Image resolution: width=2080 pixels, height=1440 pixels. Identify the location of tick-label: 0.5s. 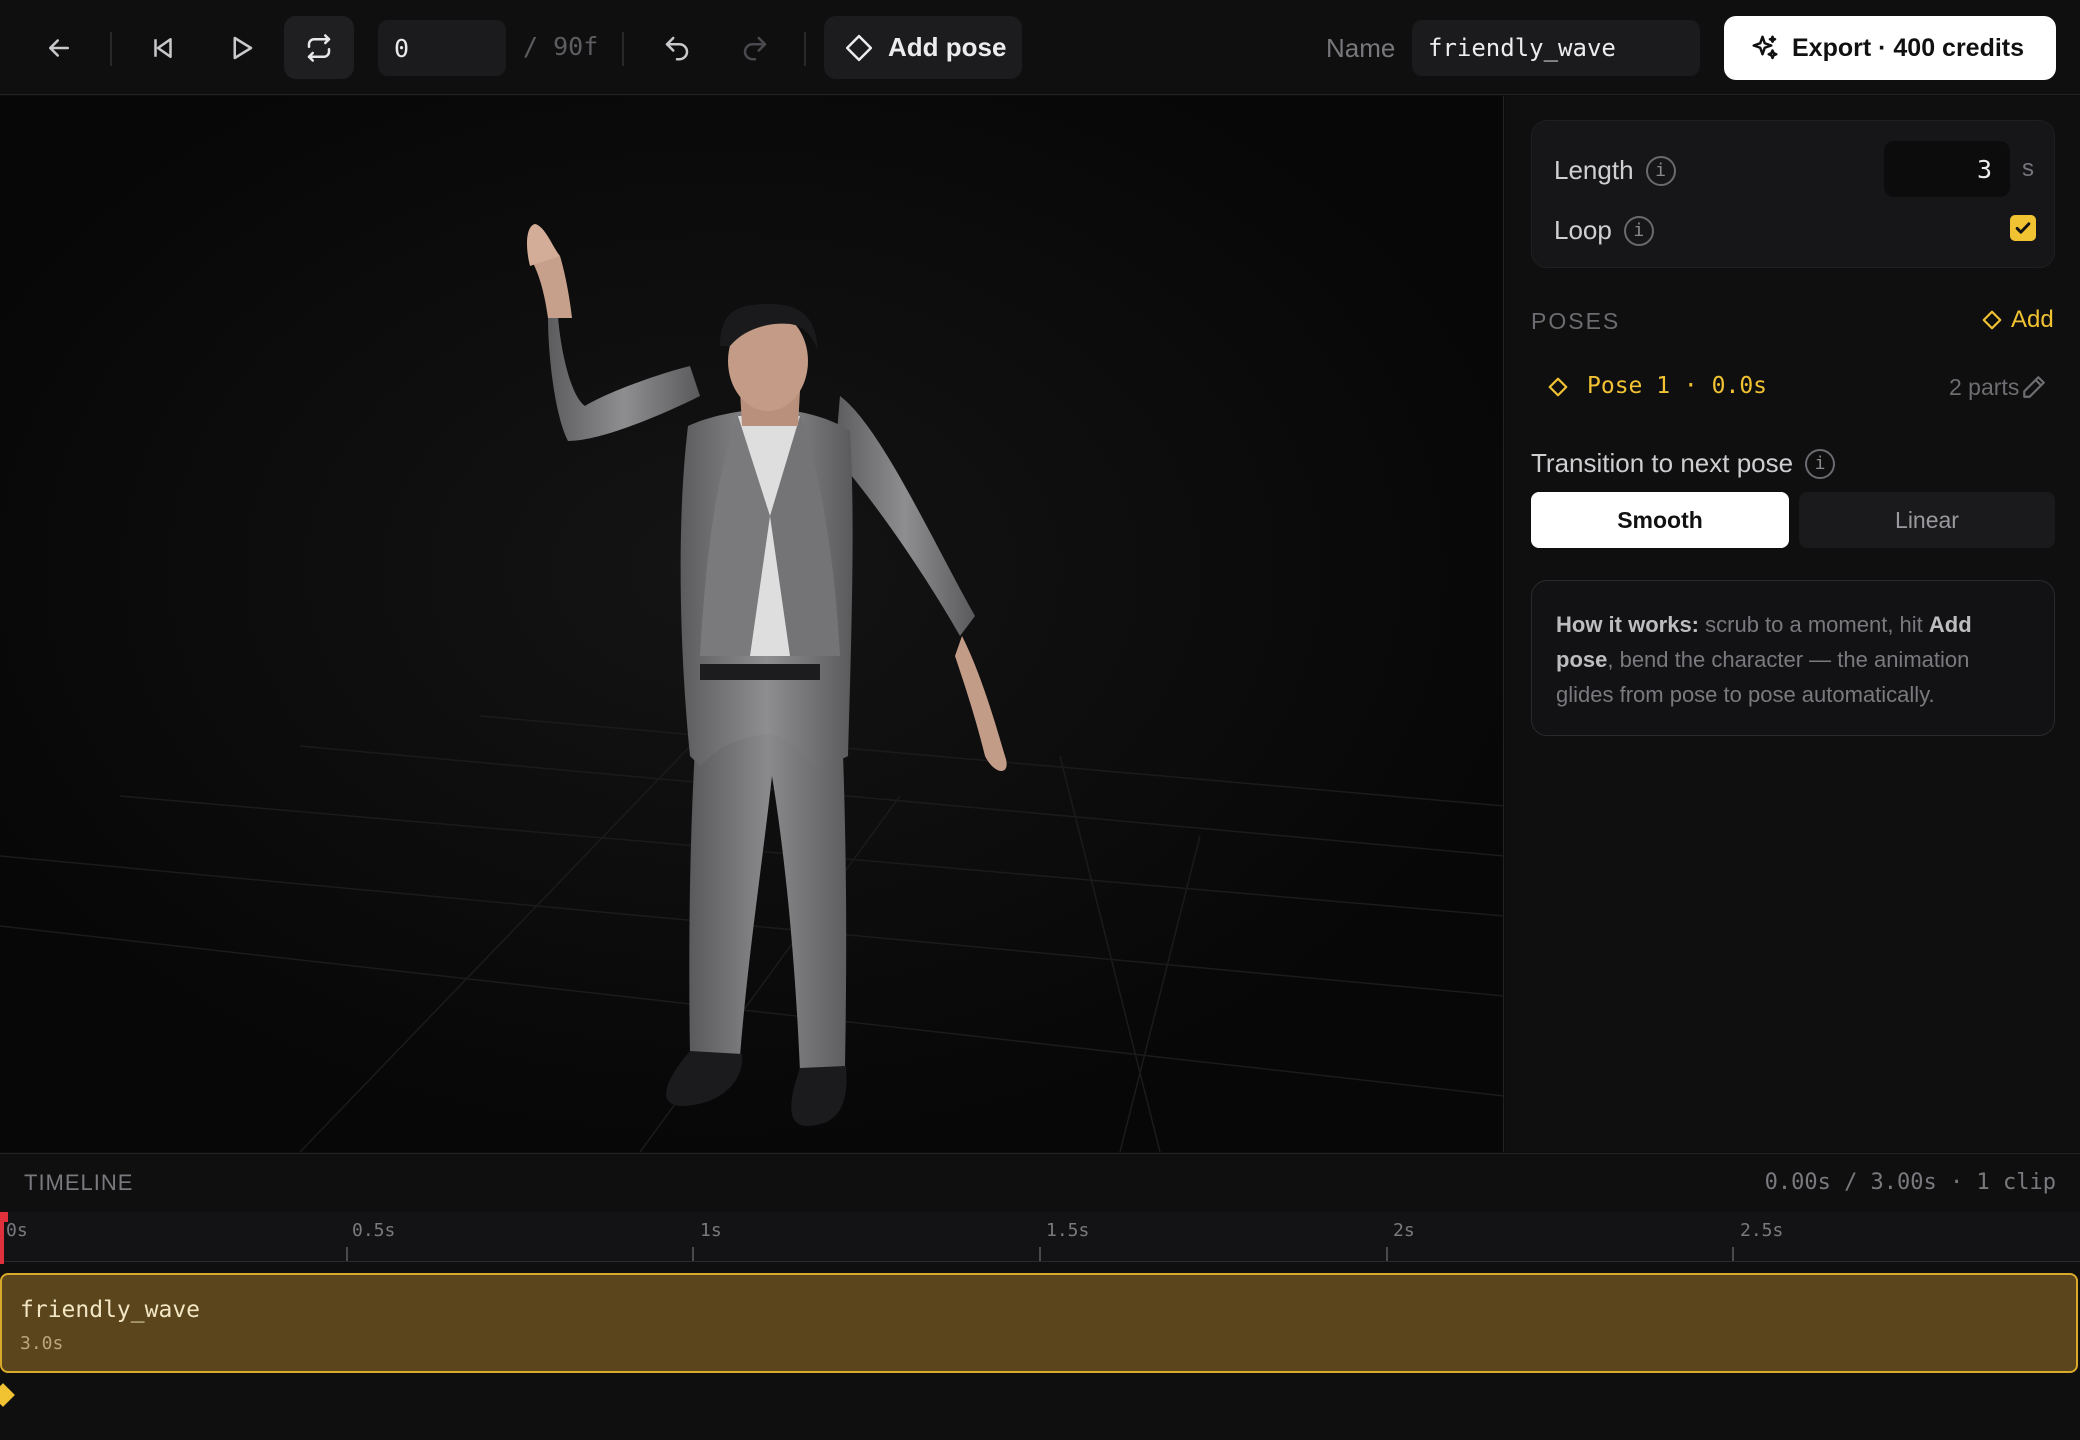
(374, 1230).